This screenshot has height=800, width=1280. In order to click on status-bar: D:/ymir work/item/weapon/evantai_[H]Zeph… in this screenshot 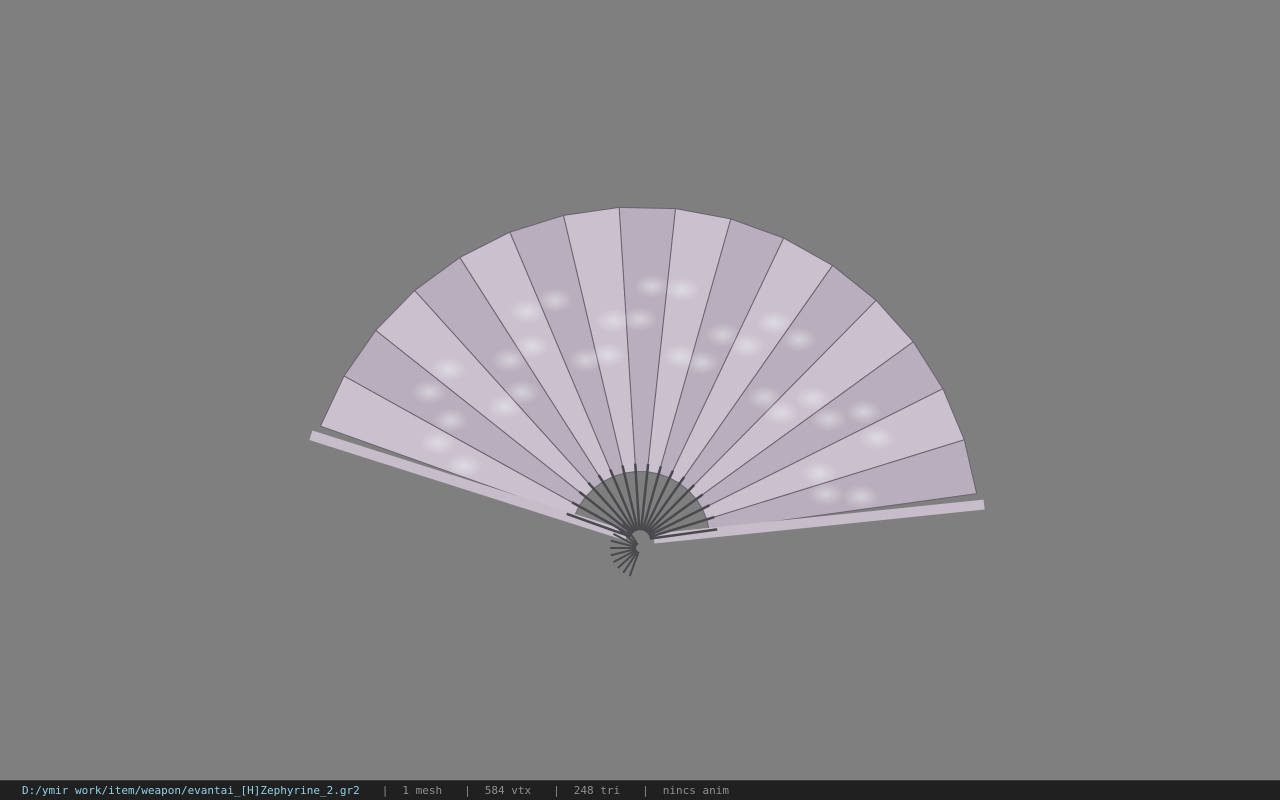, I will do `click(640, 790)`.